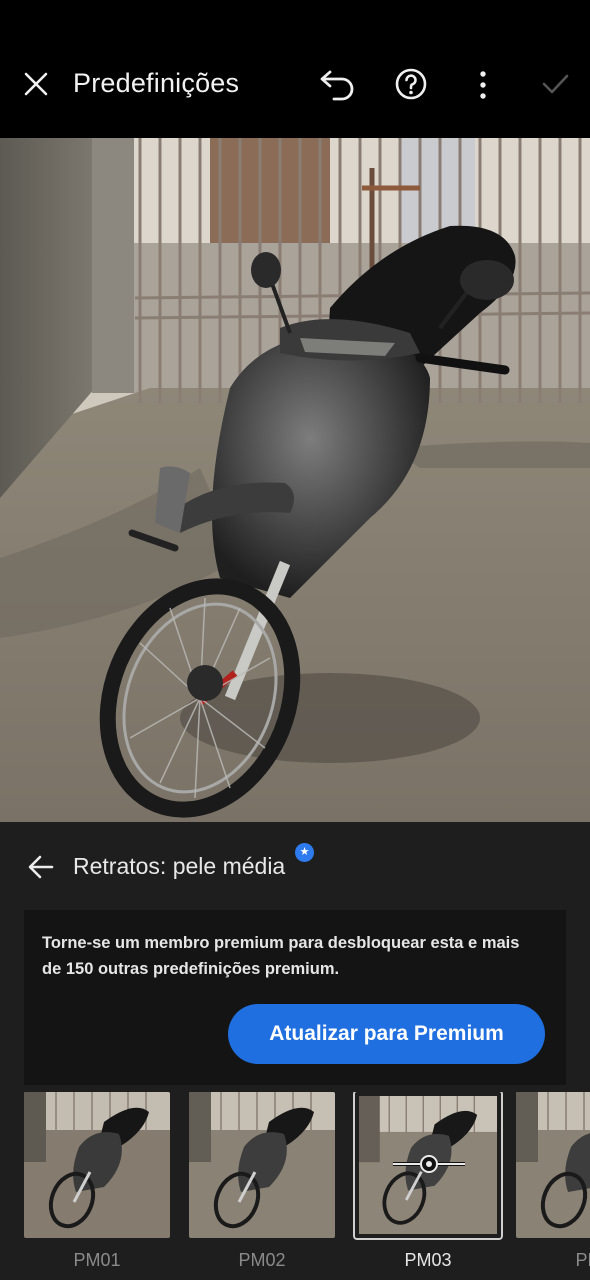 The image size is (590, 1280). What do you see at coordinates (262, 1165) in the screenshot?
I see `preset-thumb-pm02` at bounding box center [262, 1165].